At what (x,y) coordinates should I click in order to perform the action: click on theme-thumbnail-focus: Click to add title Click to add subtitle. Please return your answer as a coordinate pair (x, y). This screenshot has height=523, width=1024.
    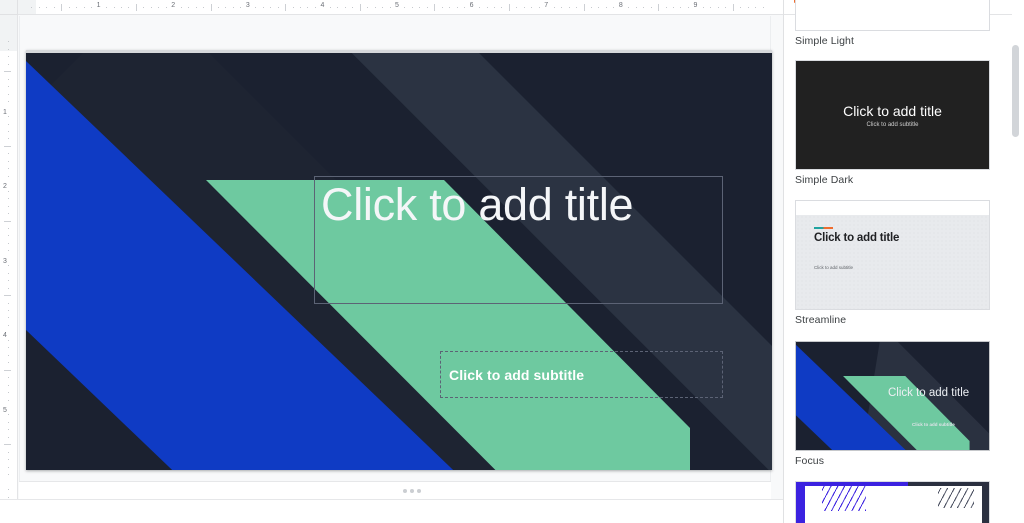
    Looking at the image, I should click on (892, 396).